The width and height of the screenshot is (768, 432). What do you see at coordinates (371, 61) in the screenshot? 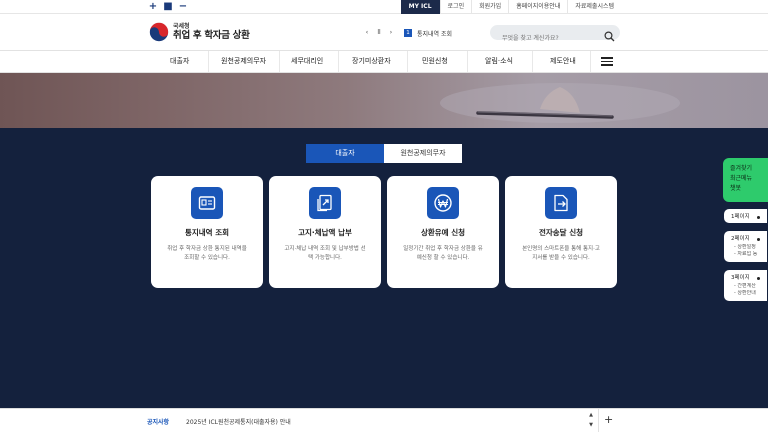
I see `nav-long-term-unpaid: 장기미상환자` at bounding box center [371, 61].